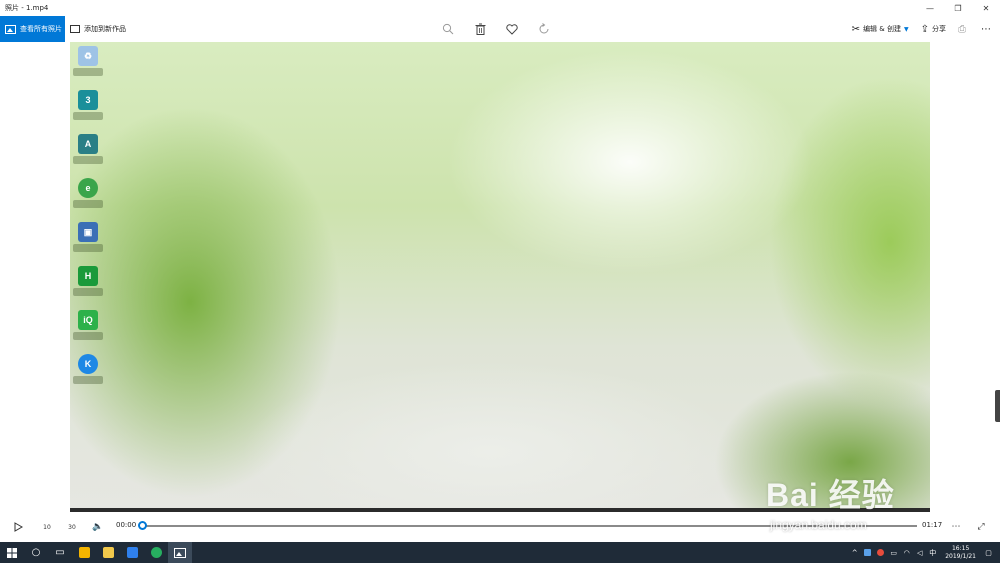  Describe the element at coordinates (544, 29) in the screenshot. I see `rotate-icon` at that location.